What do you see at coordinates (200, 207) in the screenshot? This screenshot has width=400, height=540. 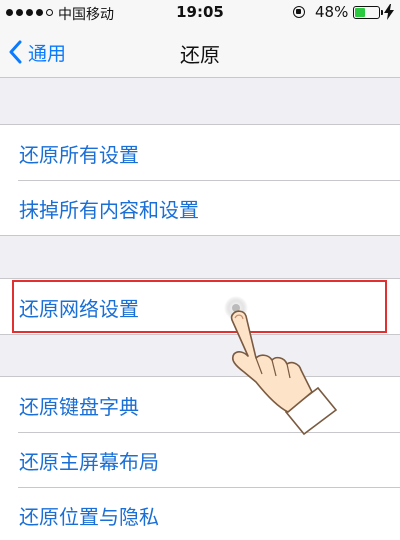 I see `erase-all-content-row: 抹掉所有内容和设置` at bounding box center [200, 207].